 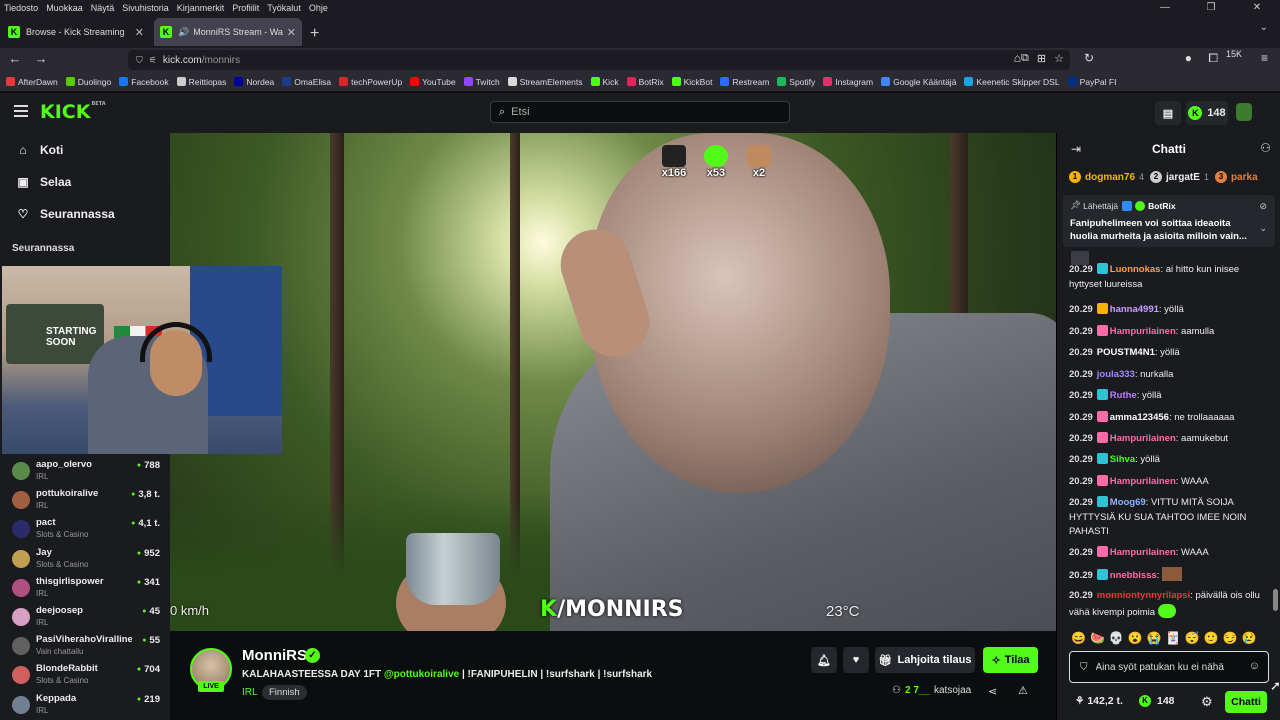 What do you see at coordinates (370, 82) in the screenshot?
I see `bookmark-item: techPowerUp` at bounding box center [370, 82].